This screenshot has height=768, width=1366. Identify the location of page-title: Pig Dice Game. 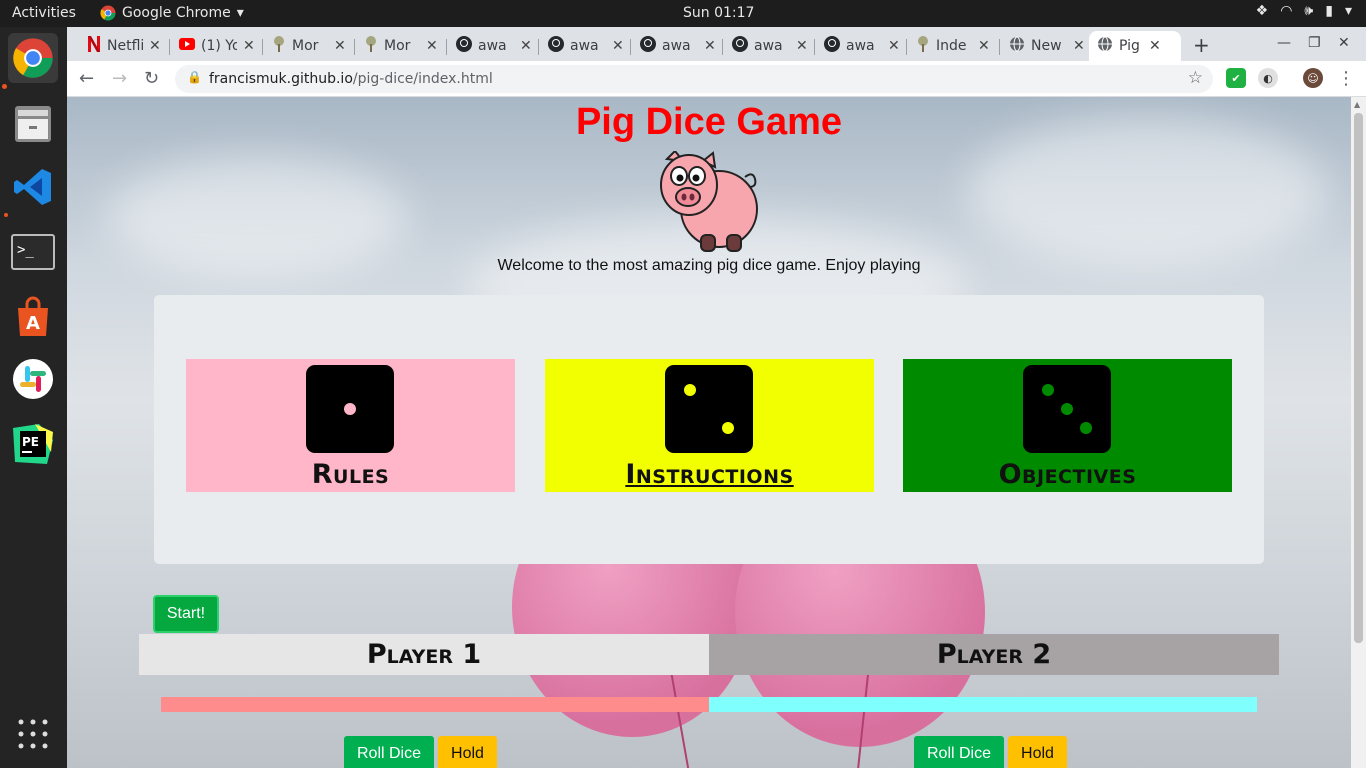
(709, 122).